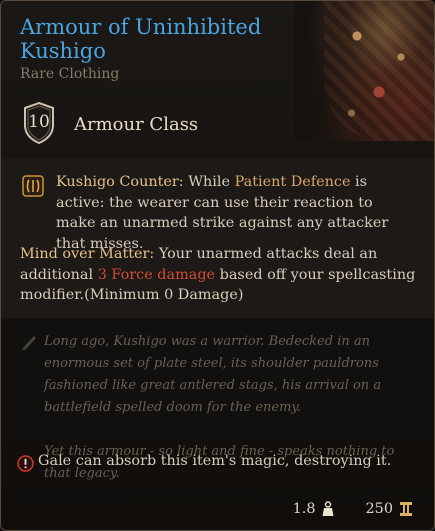  What do you see at coordinates (379, 71) in the screenshot?
I see `armour-image` at bounding box center [379, 71].